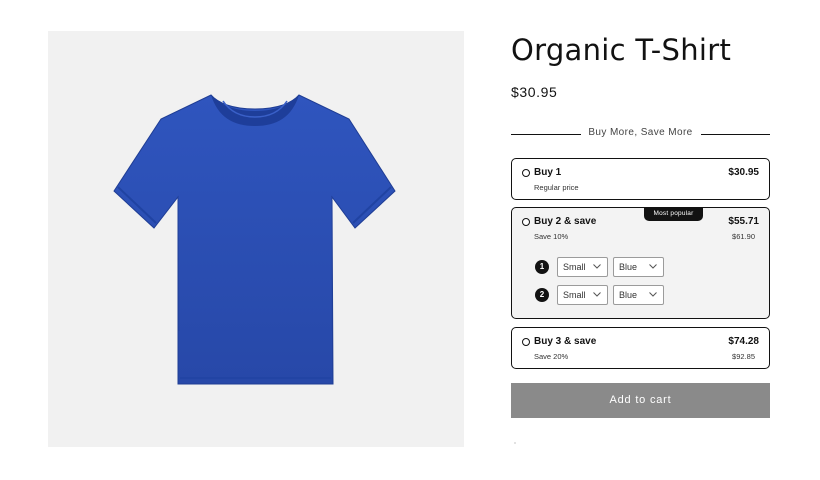 Image resolution: width=820 pixels, height=480 pixels. What do you see at coordinates (743, 172) in the screenshot?
I see `offer-price: $30.95` at bounding box center [743, 172].